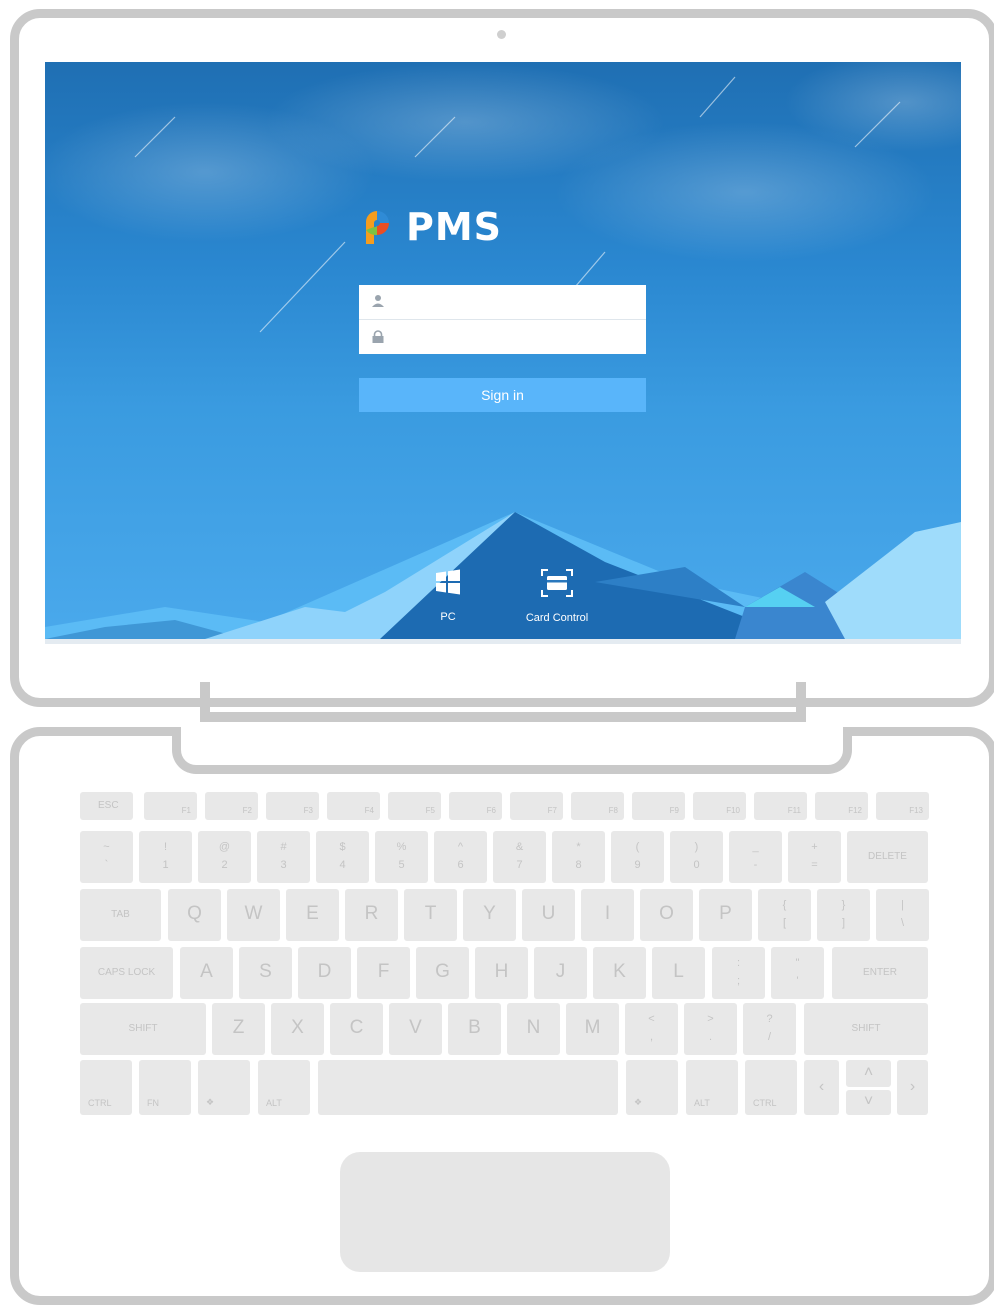  I want to click on key-f4: F4, so click(353, 806).